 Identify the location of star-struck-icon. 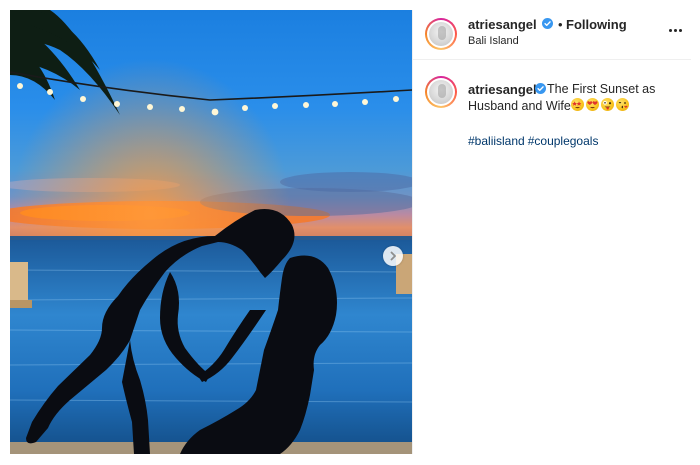
(577, 105).